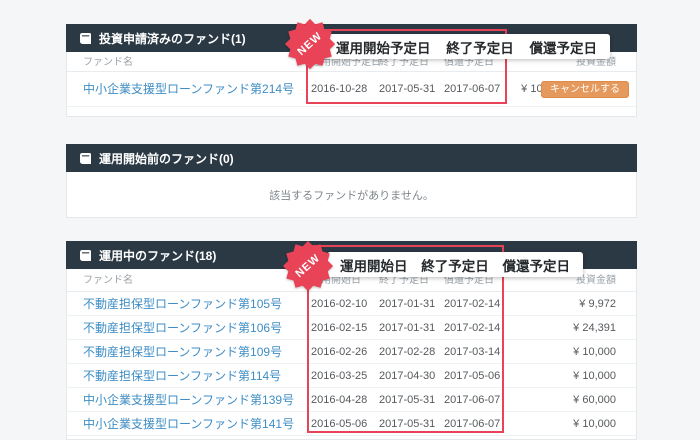 The image size is (700, 440). What do you see at coordinates (188, 424) in the screenshot?
I see `fund-link: 中小企業支援型ローンファンド第141号` at bounding box center [188, 424].